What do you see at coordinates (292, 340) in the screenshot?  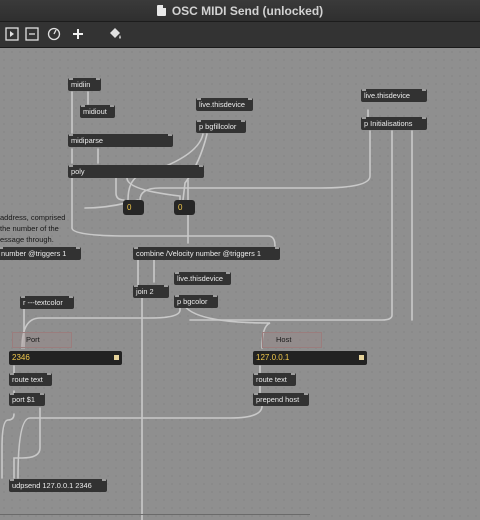 I see `host-label: Host` at bounding box center [292, 340].